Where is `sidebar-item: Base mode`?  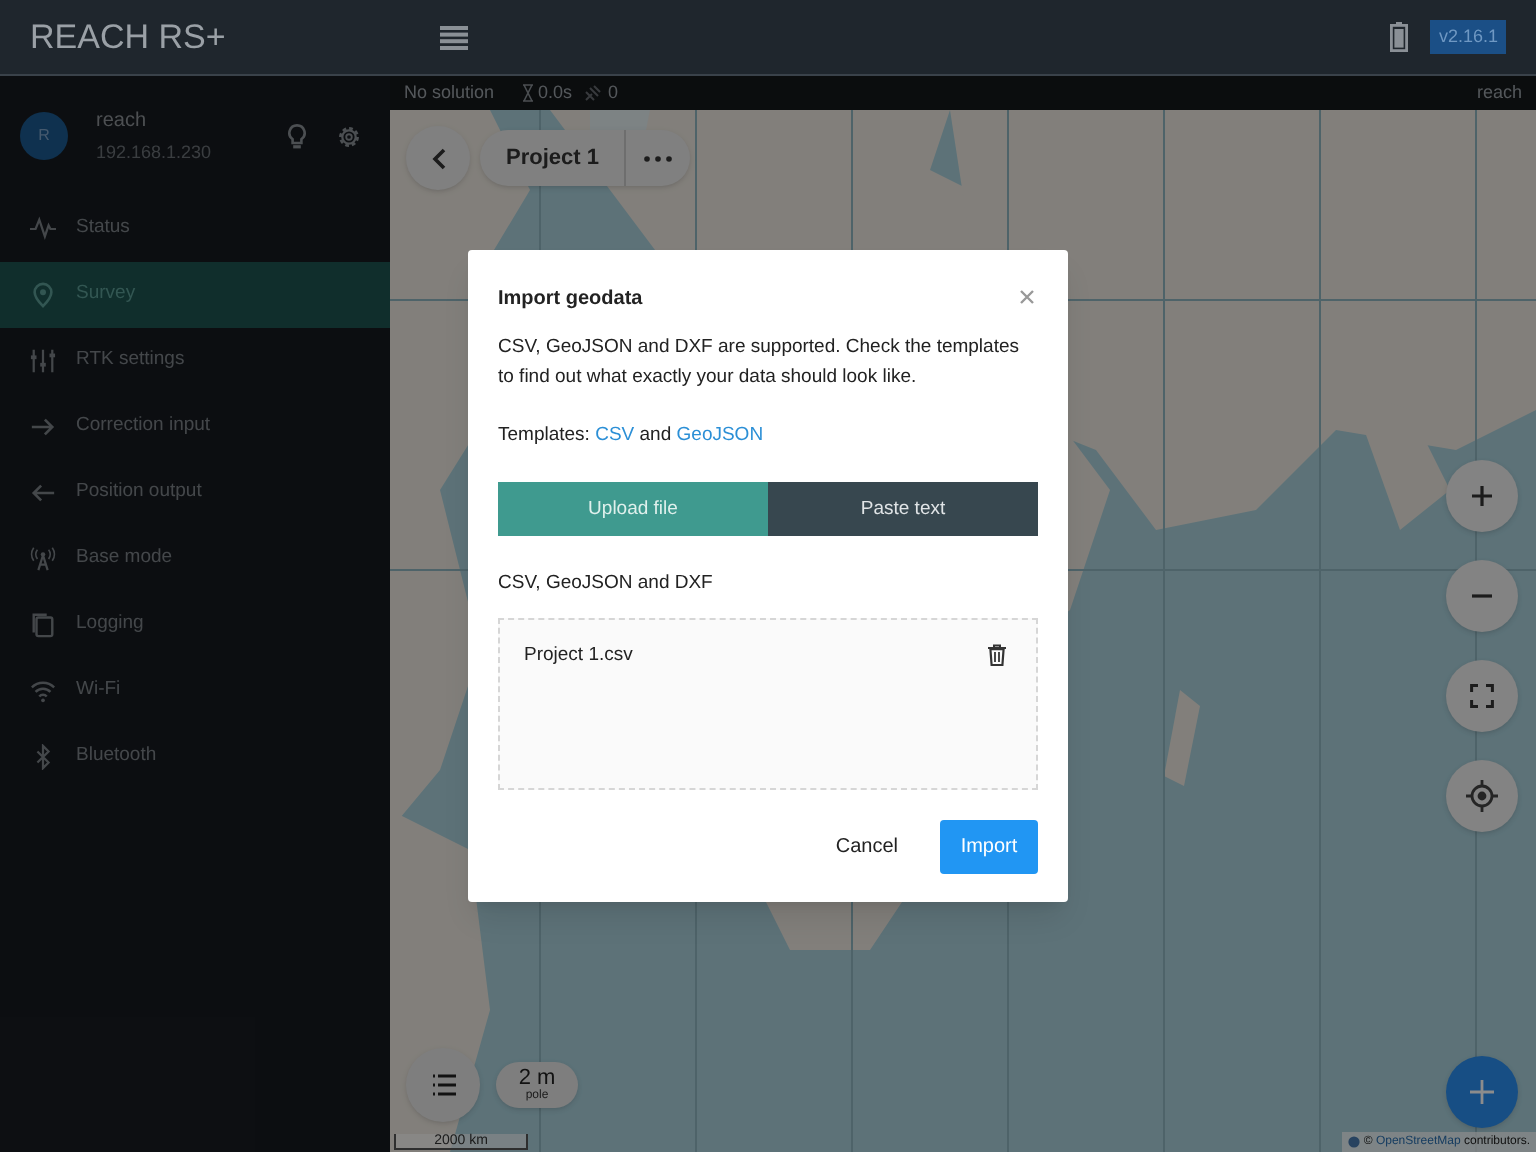 sidebar-item: Base mode is located at coordinates (195, 559).